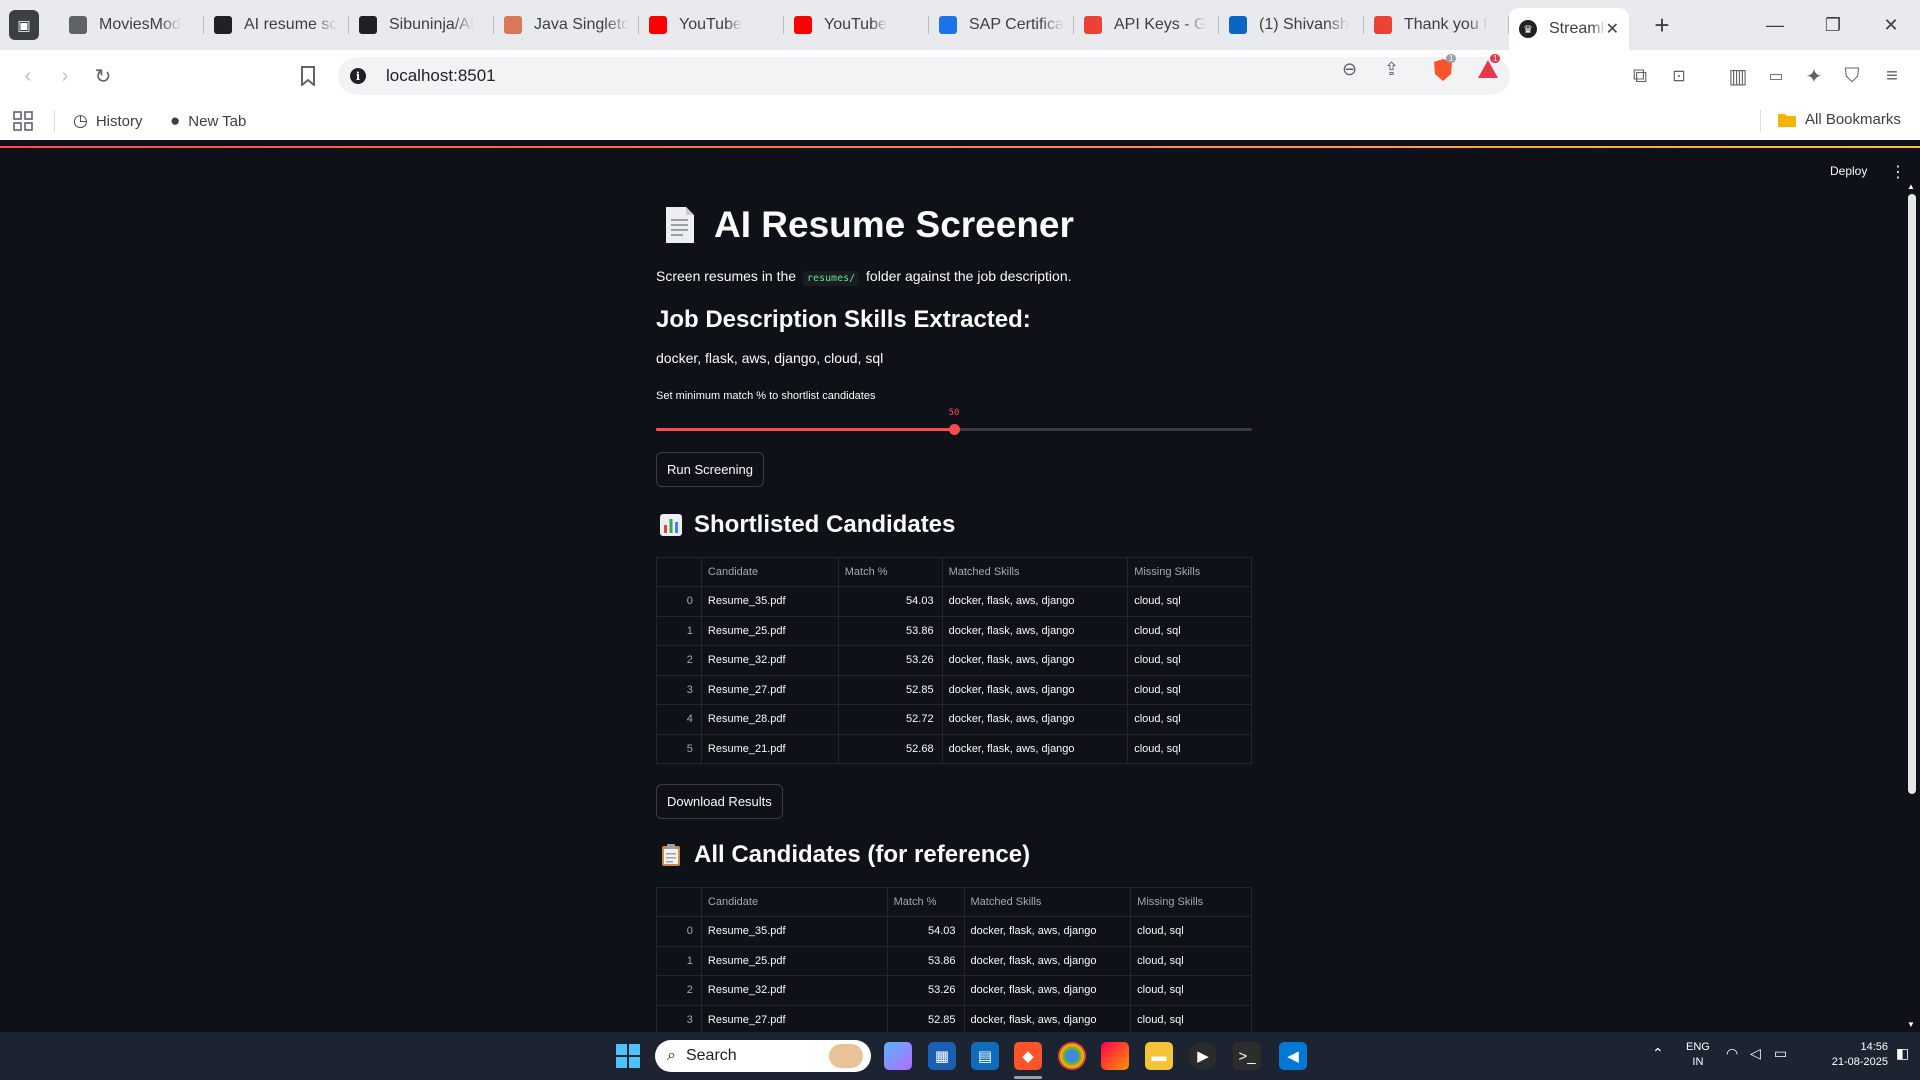 This screenshot has height=1080, width=1920. I want to click on scroll-up-icon: ▲, so click(1911, 186).